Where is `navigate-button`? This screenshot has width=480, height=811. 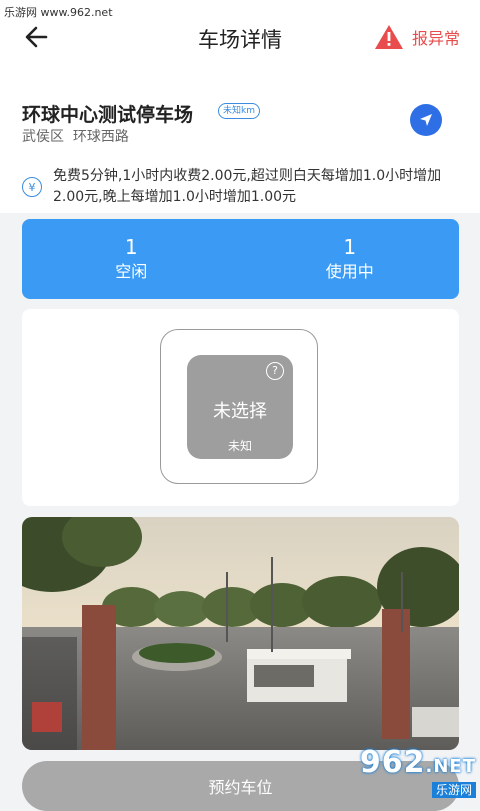 navigate-button is located at coordinates (426, 120).